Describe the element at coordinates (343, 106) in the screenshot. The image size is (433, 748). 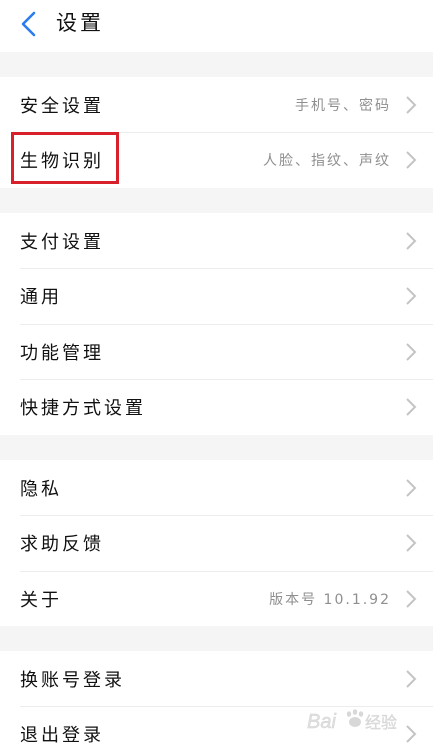
I see `settings-item-value: 手机号、密码` at that location.